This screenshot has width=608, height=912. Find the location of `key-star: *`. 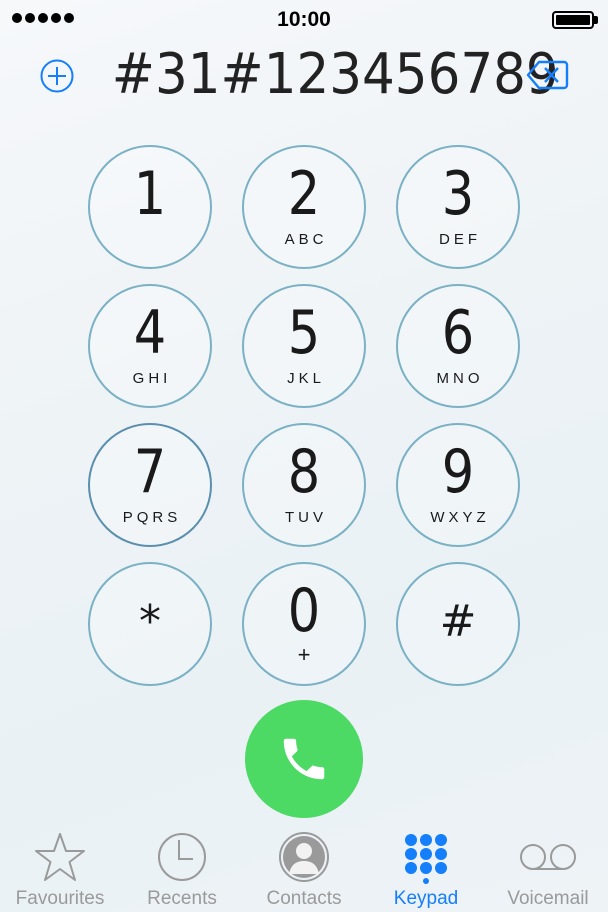

key-star: * is located at coordinates (150, 624).